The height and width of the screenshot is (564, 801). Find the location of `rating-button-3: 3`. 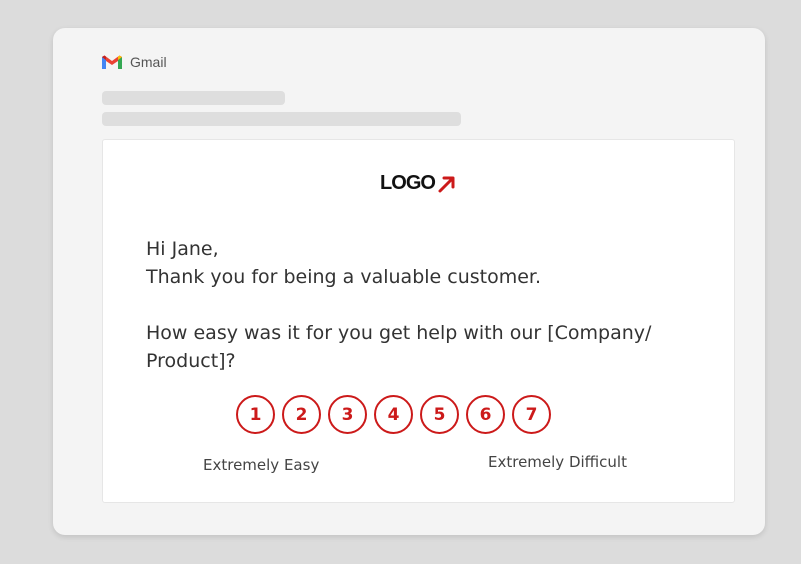

rating-button-3: 3 is located at coordinates (347, 414).